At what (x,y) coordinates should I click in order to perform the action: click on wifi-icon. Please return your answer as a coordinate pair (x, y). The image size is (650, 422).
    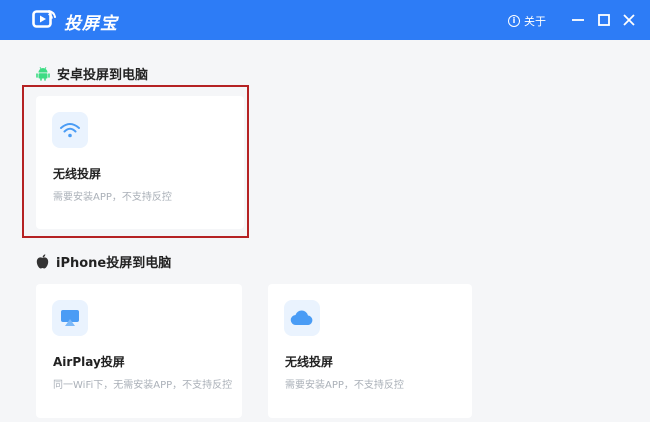
    Looking at the image, I should click on (70, 130).